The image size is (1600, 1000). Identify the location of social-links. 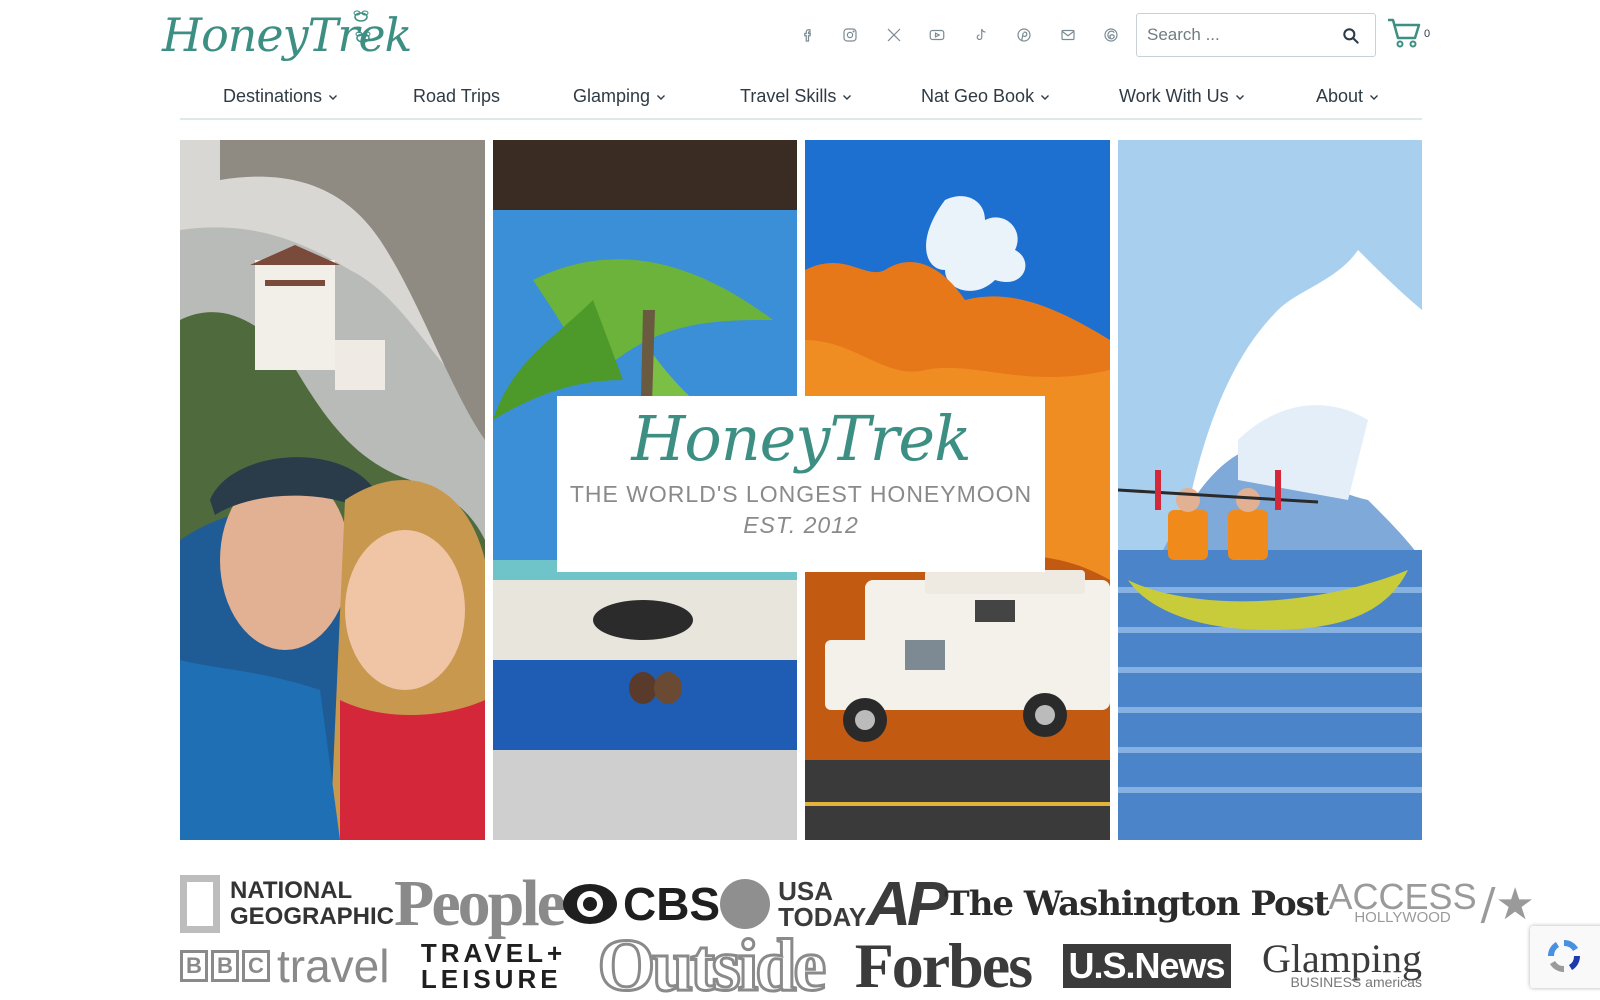
(959, 35).